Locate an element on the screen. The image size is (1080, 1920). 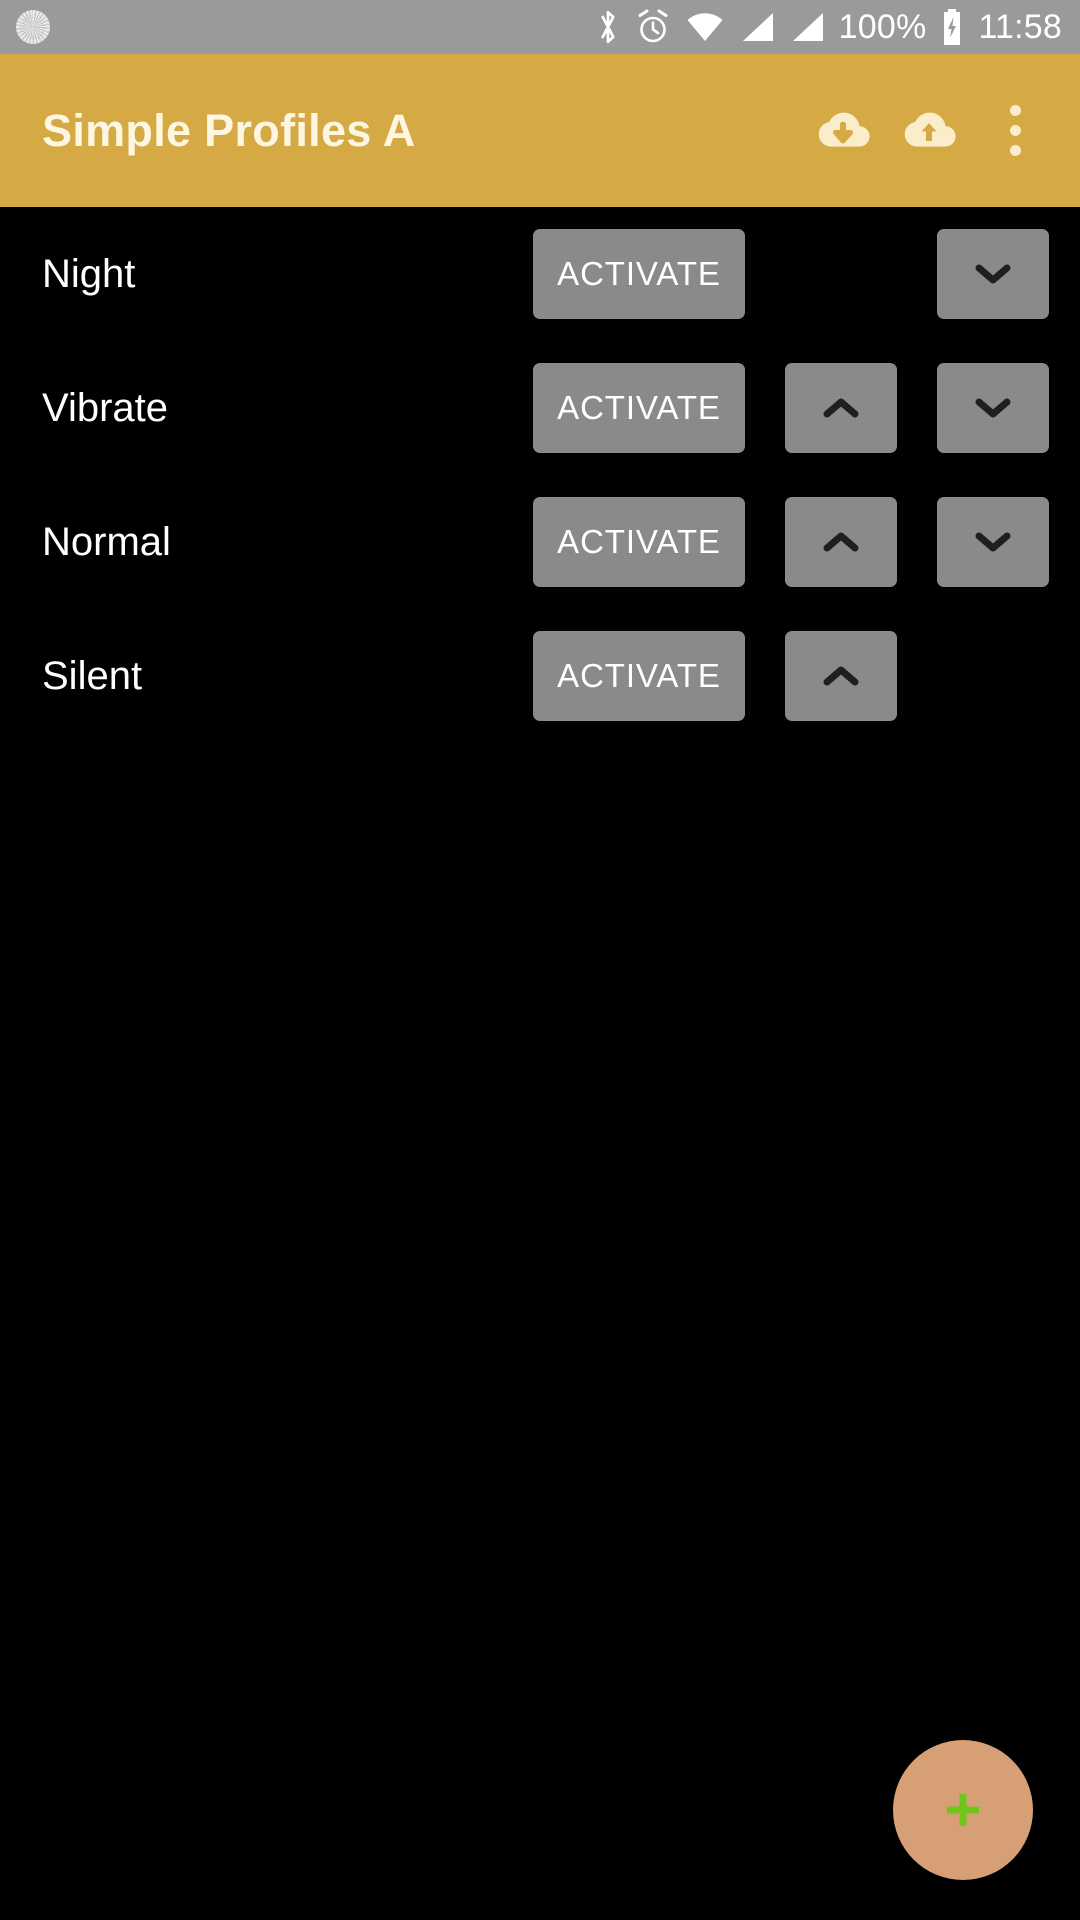
overflow-menu-button is located at coordinates (1015, 131).